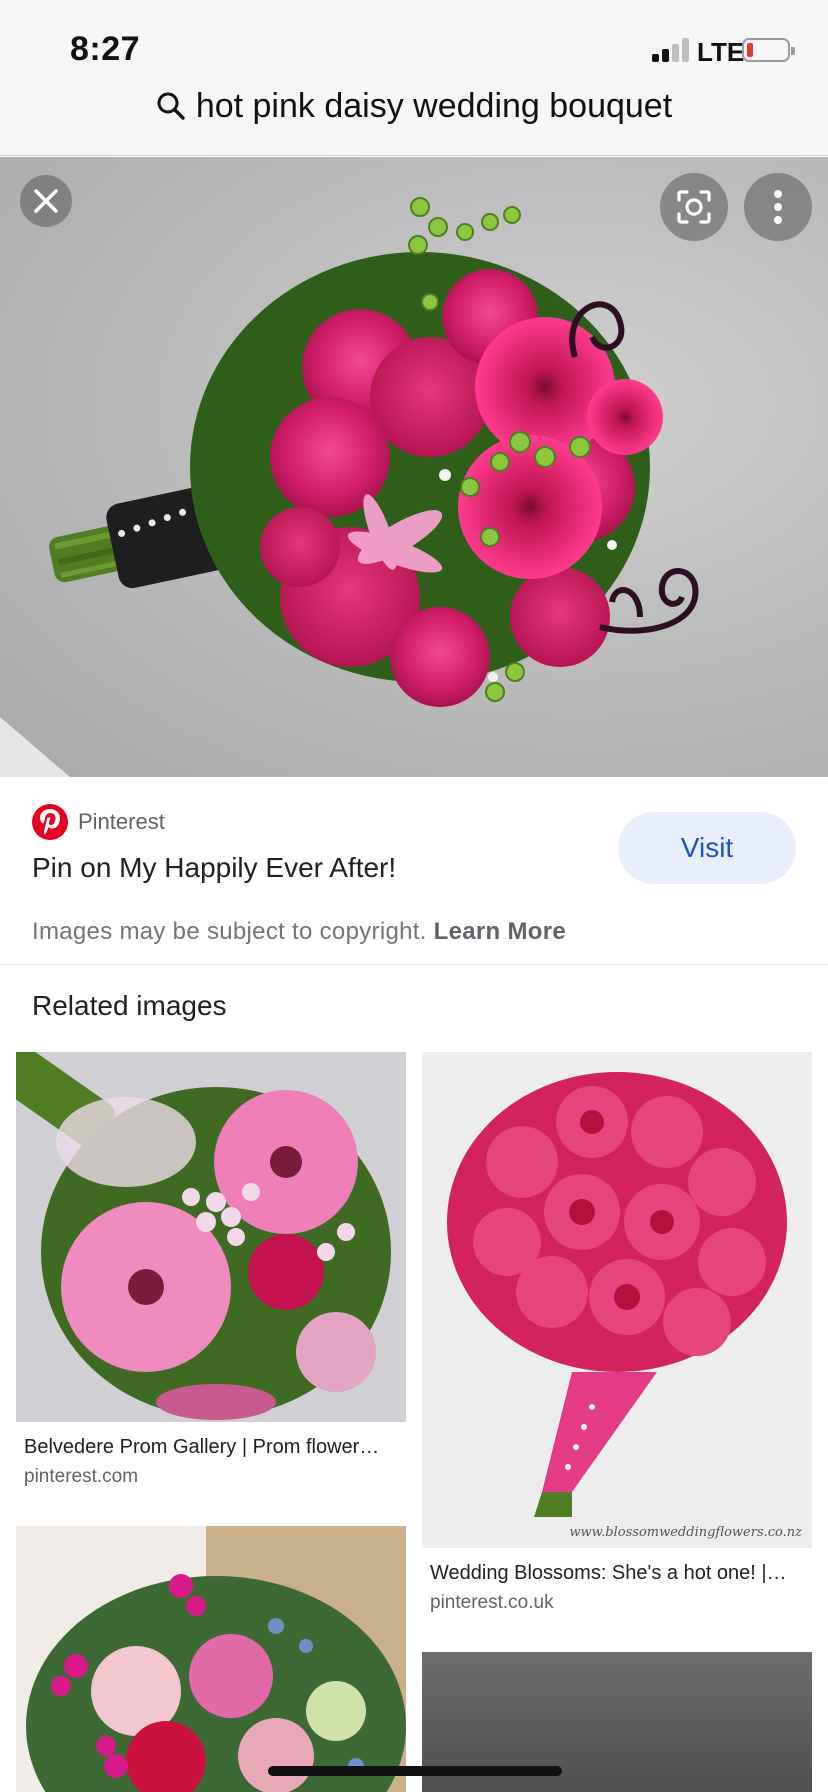  What do you see at coordinates (707, 848) in the screenshot?
I see `visit-button: Visit` at bounding box center [707, 848].